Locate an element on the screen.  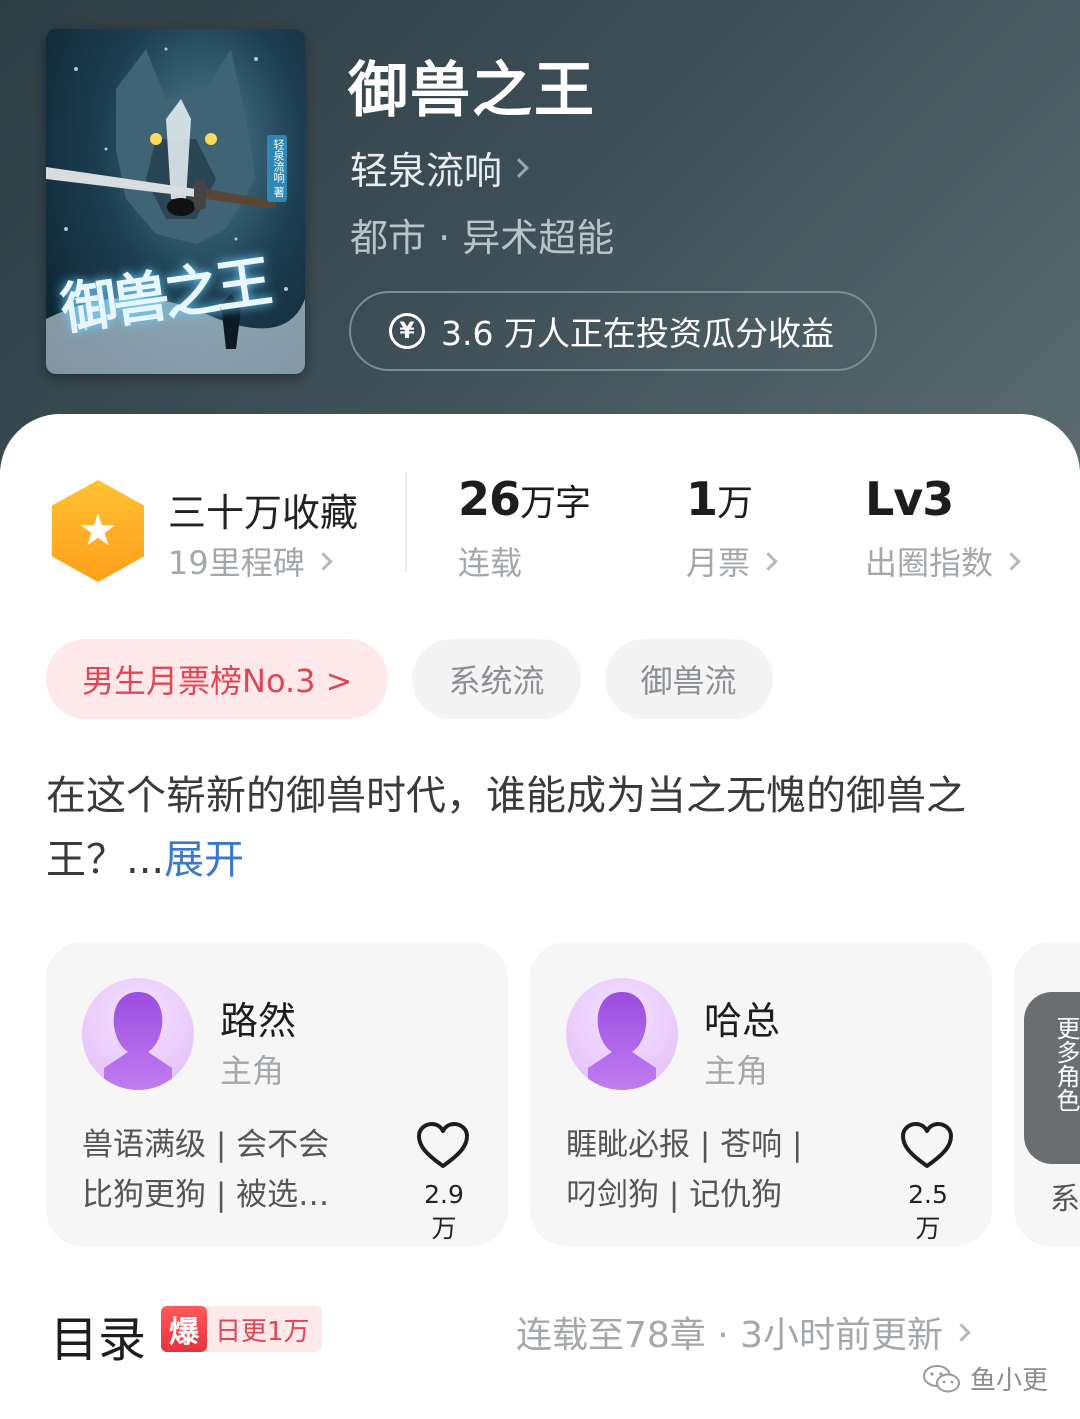
wechat-icon is located at coordinates (941, 1378).